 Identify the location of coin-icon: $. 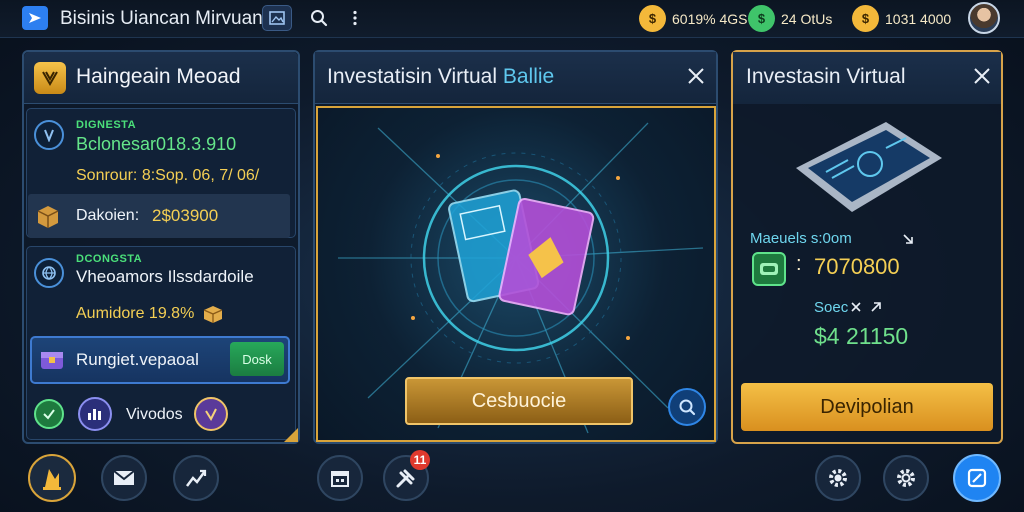
(652, 18).